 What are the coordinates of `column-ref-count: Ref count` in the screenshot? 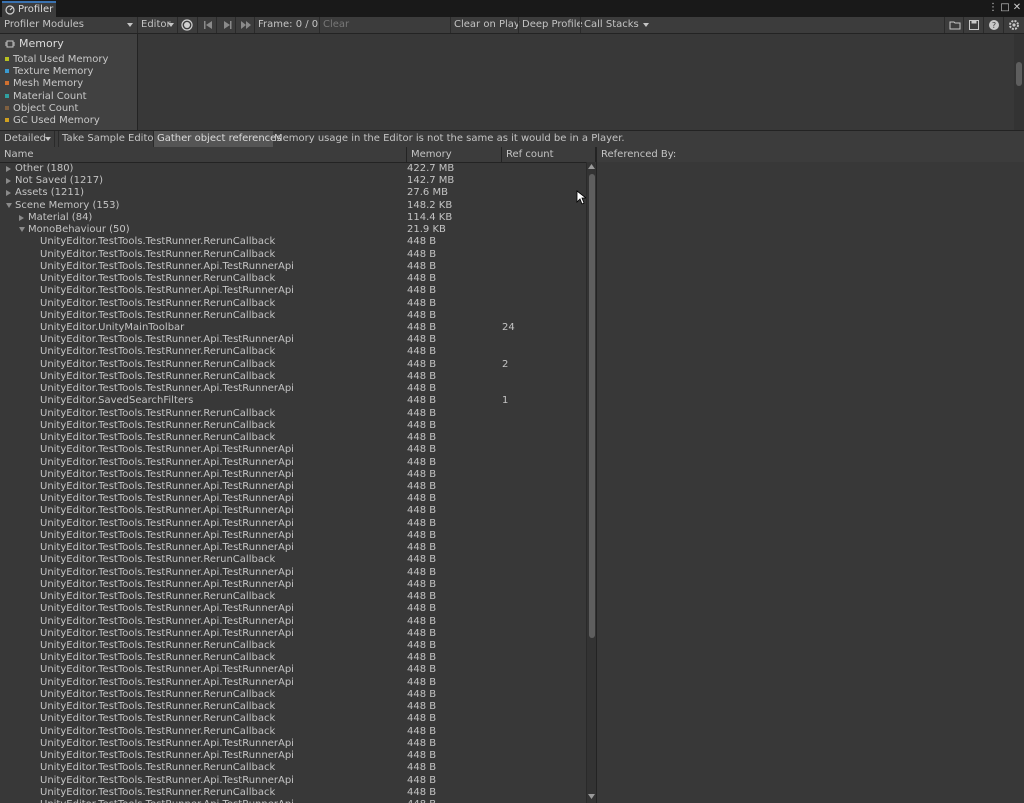 It's located at (549, 154).